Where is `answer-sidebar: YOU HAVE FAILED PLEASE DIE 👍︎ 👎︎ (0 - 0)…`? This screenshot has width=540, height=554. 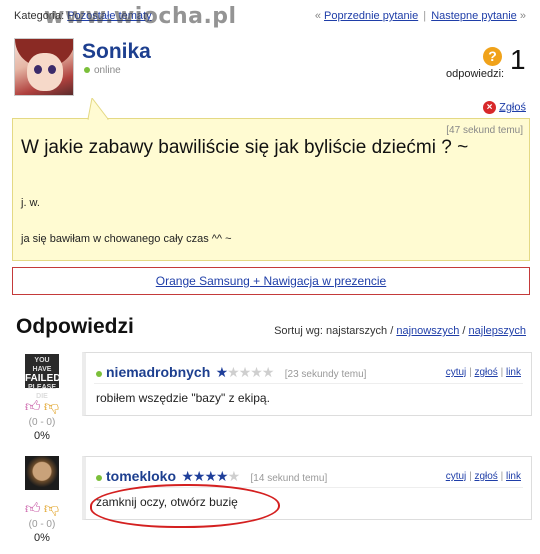 answer-sidebar: YOU HAVE FAILED PLEASE DIE 👍︎ 👎︎ (0 - 0)… is located at coordinates (42, 398).